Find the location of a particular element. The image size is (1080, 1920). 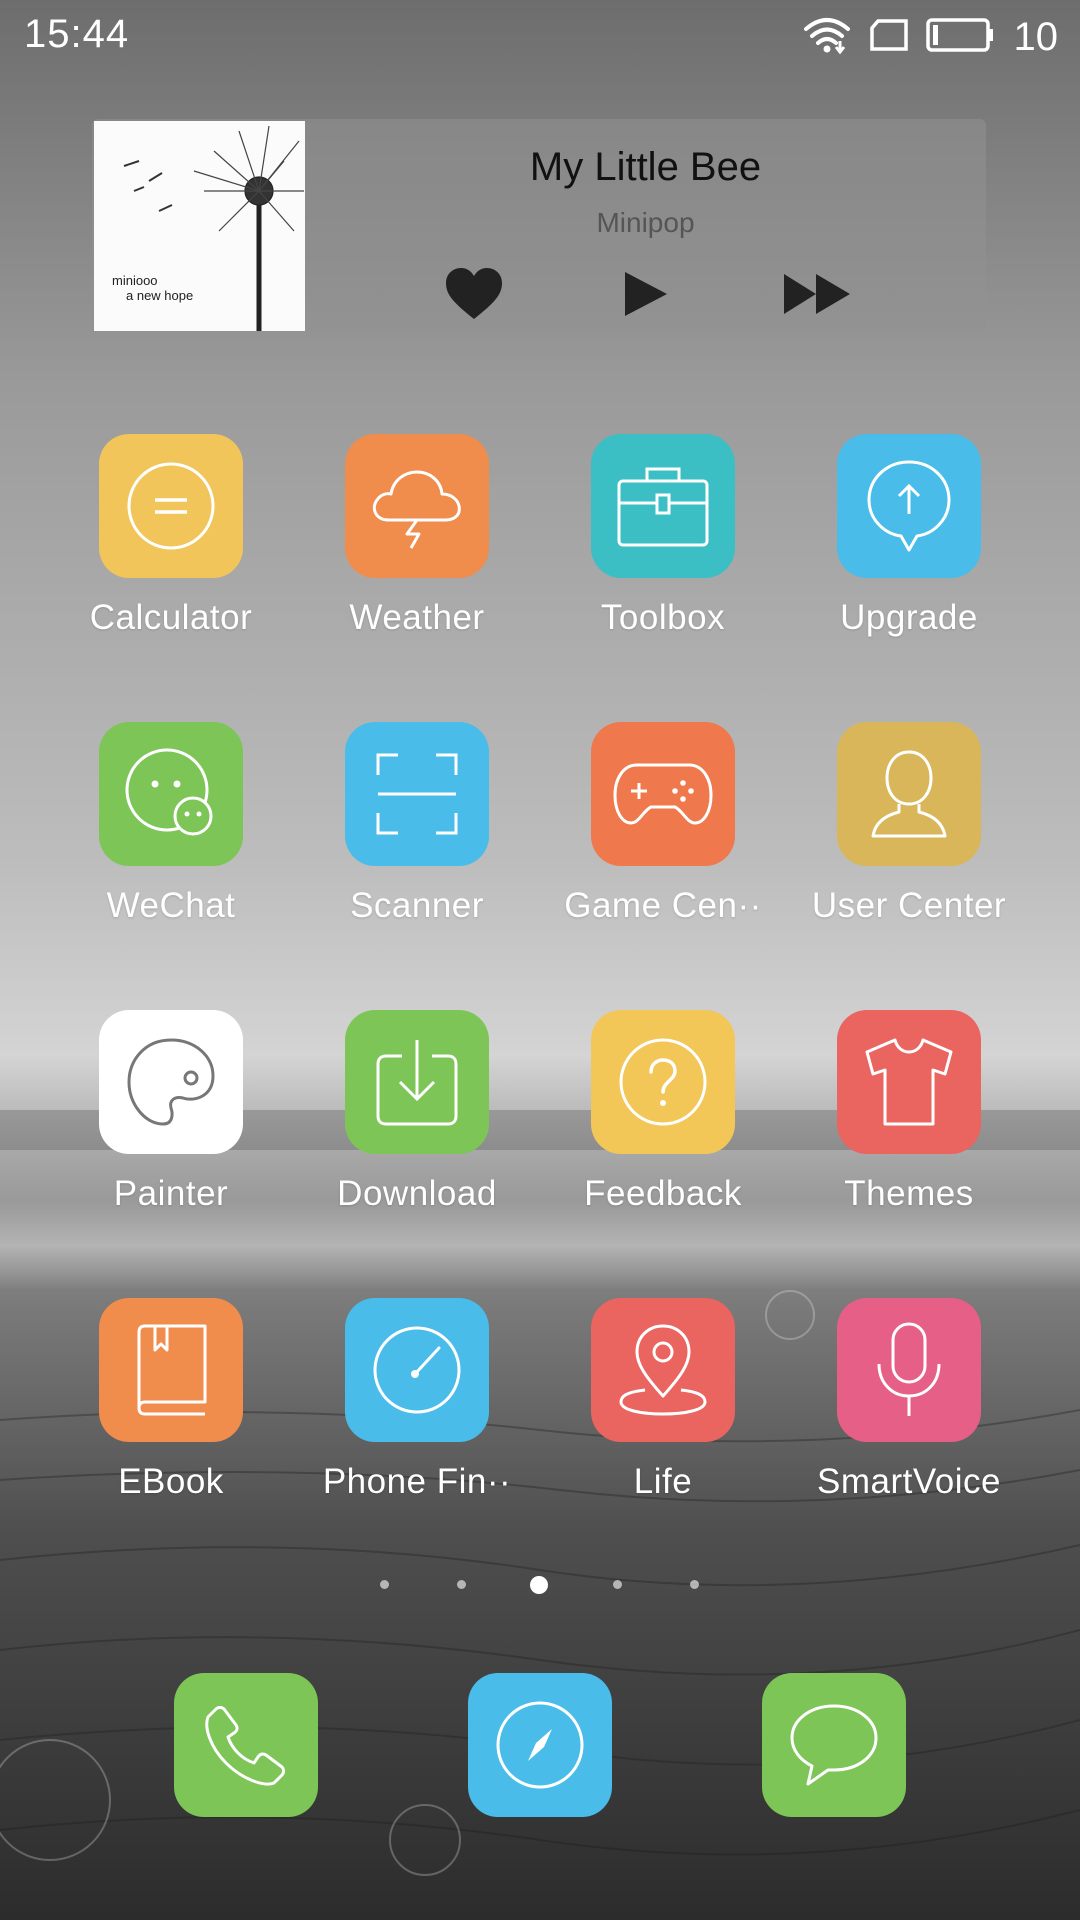

app-smartvoice: SmartVoice is located at coordinates (909, 1400).